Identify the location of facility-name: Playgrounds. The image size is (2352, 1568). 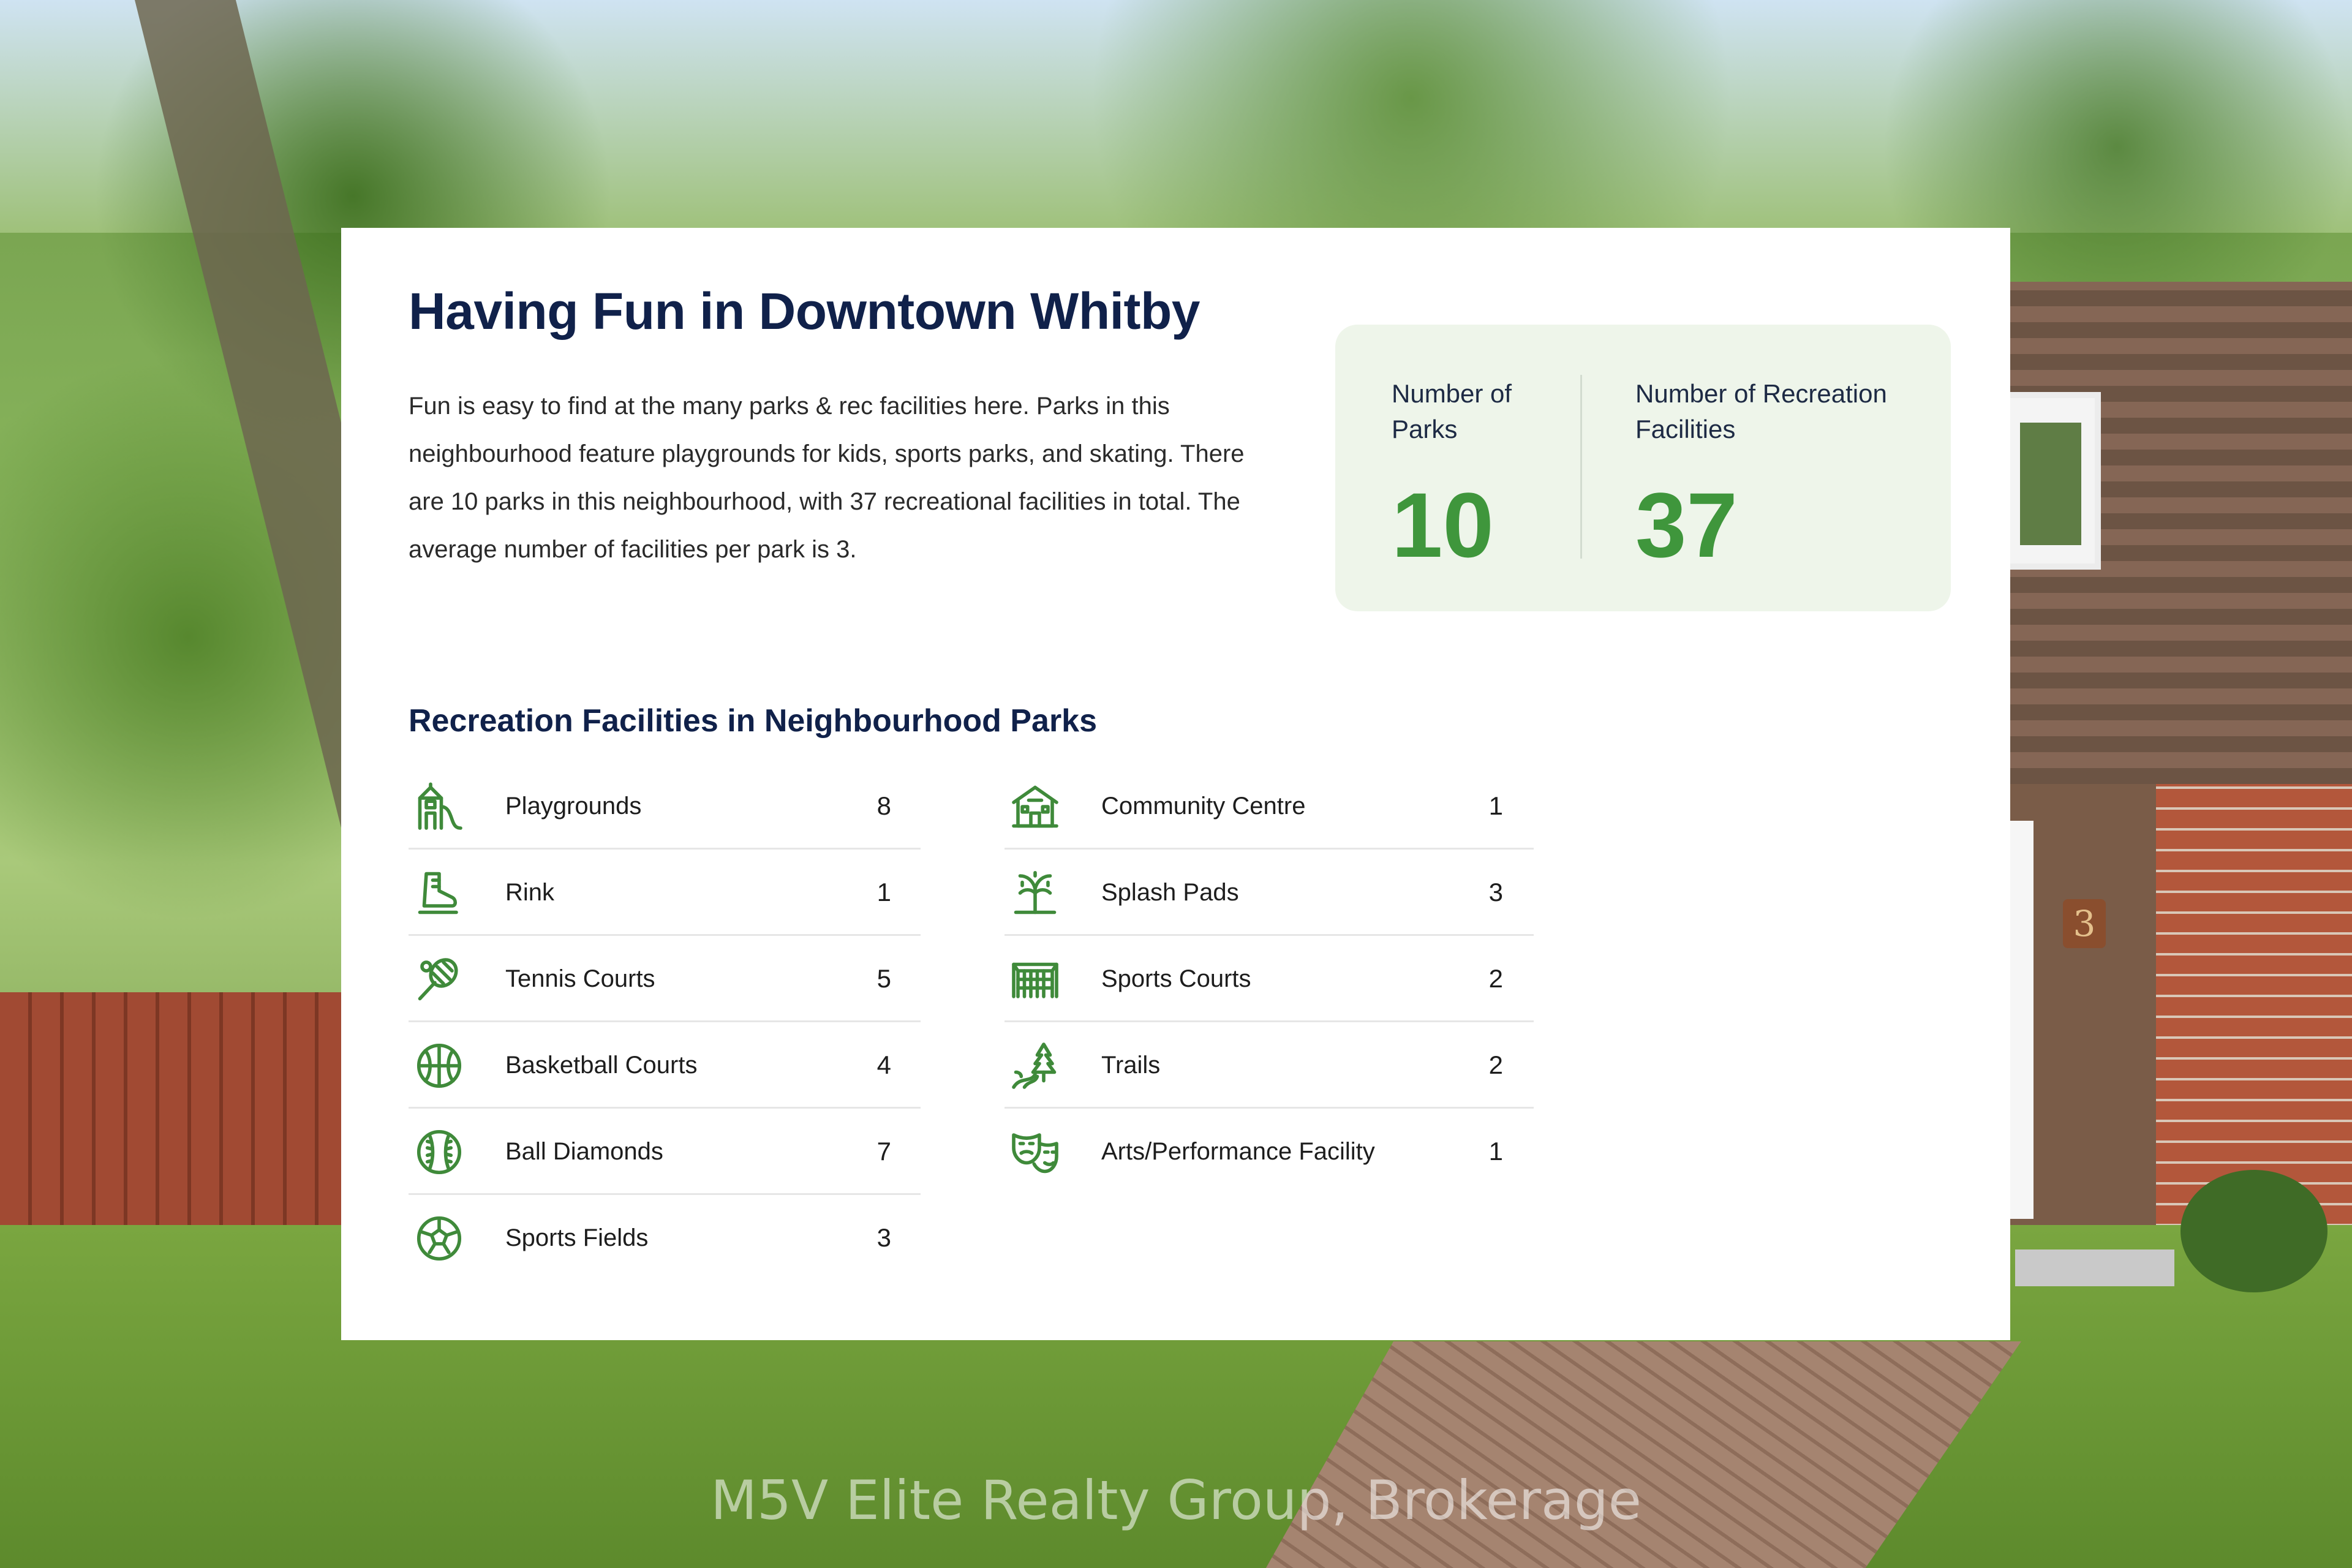
(574, 807).